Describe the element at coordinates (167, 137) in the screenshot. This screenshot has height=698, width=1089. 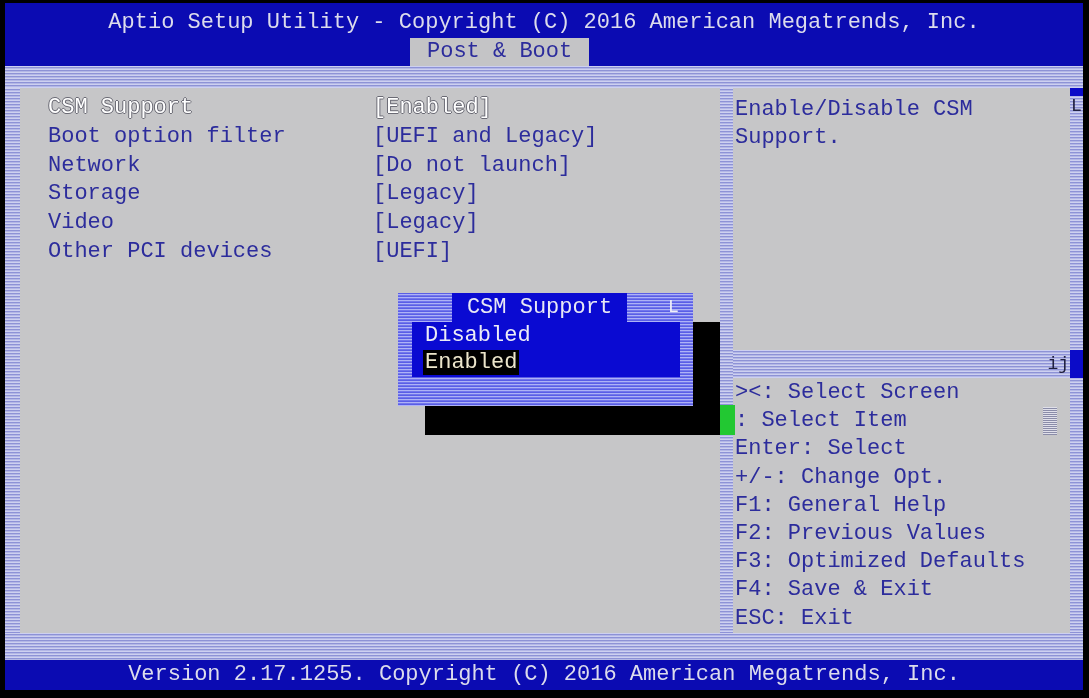
I see `setting-label: Boot option filter` at that location.